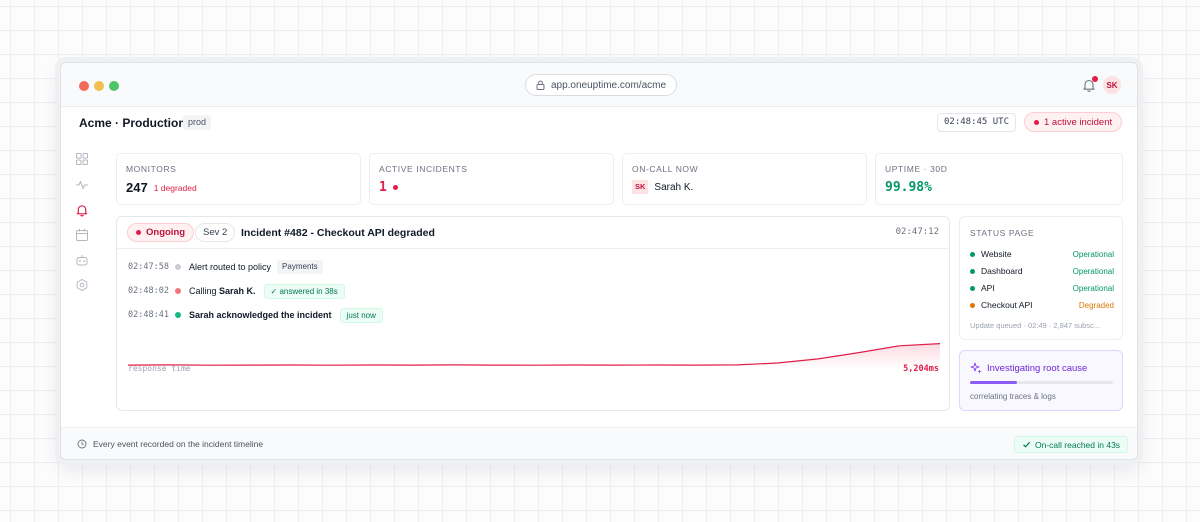 This screenshot has width=1200, height=522. I want to click on active-incidents-card: ACTIVE INCIDENTS 1, so click(491, 179).